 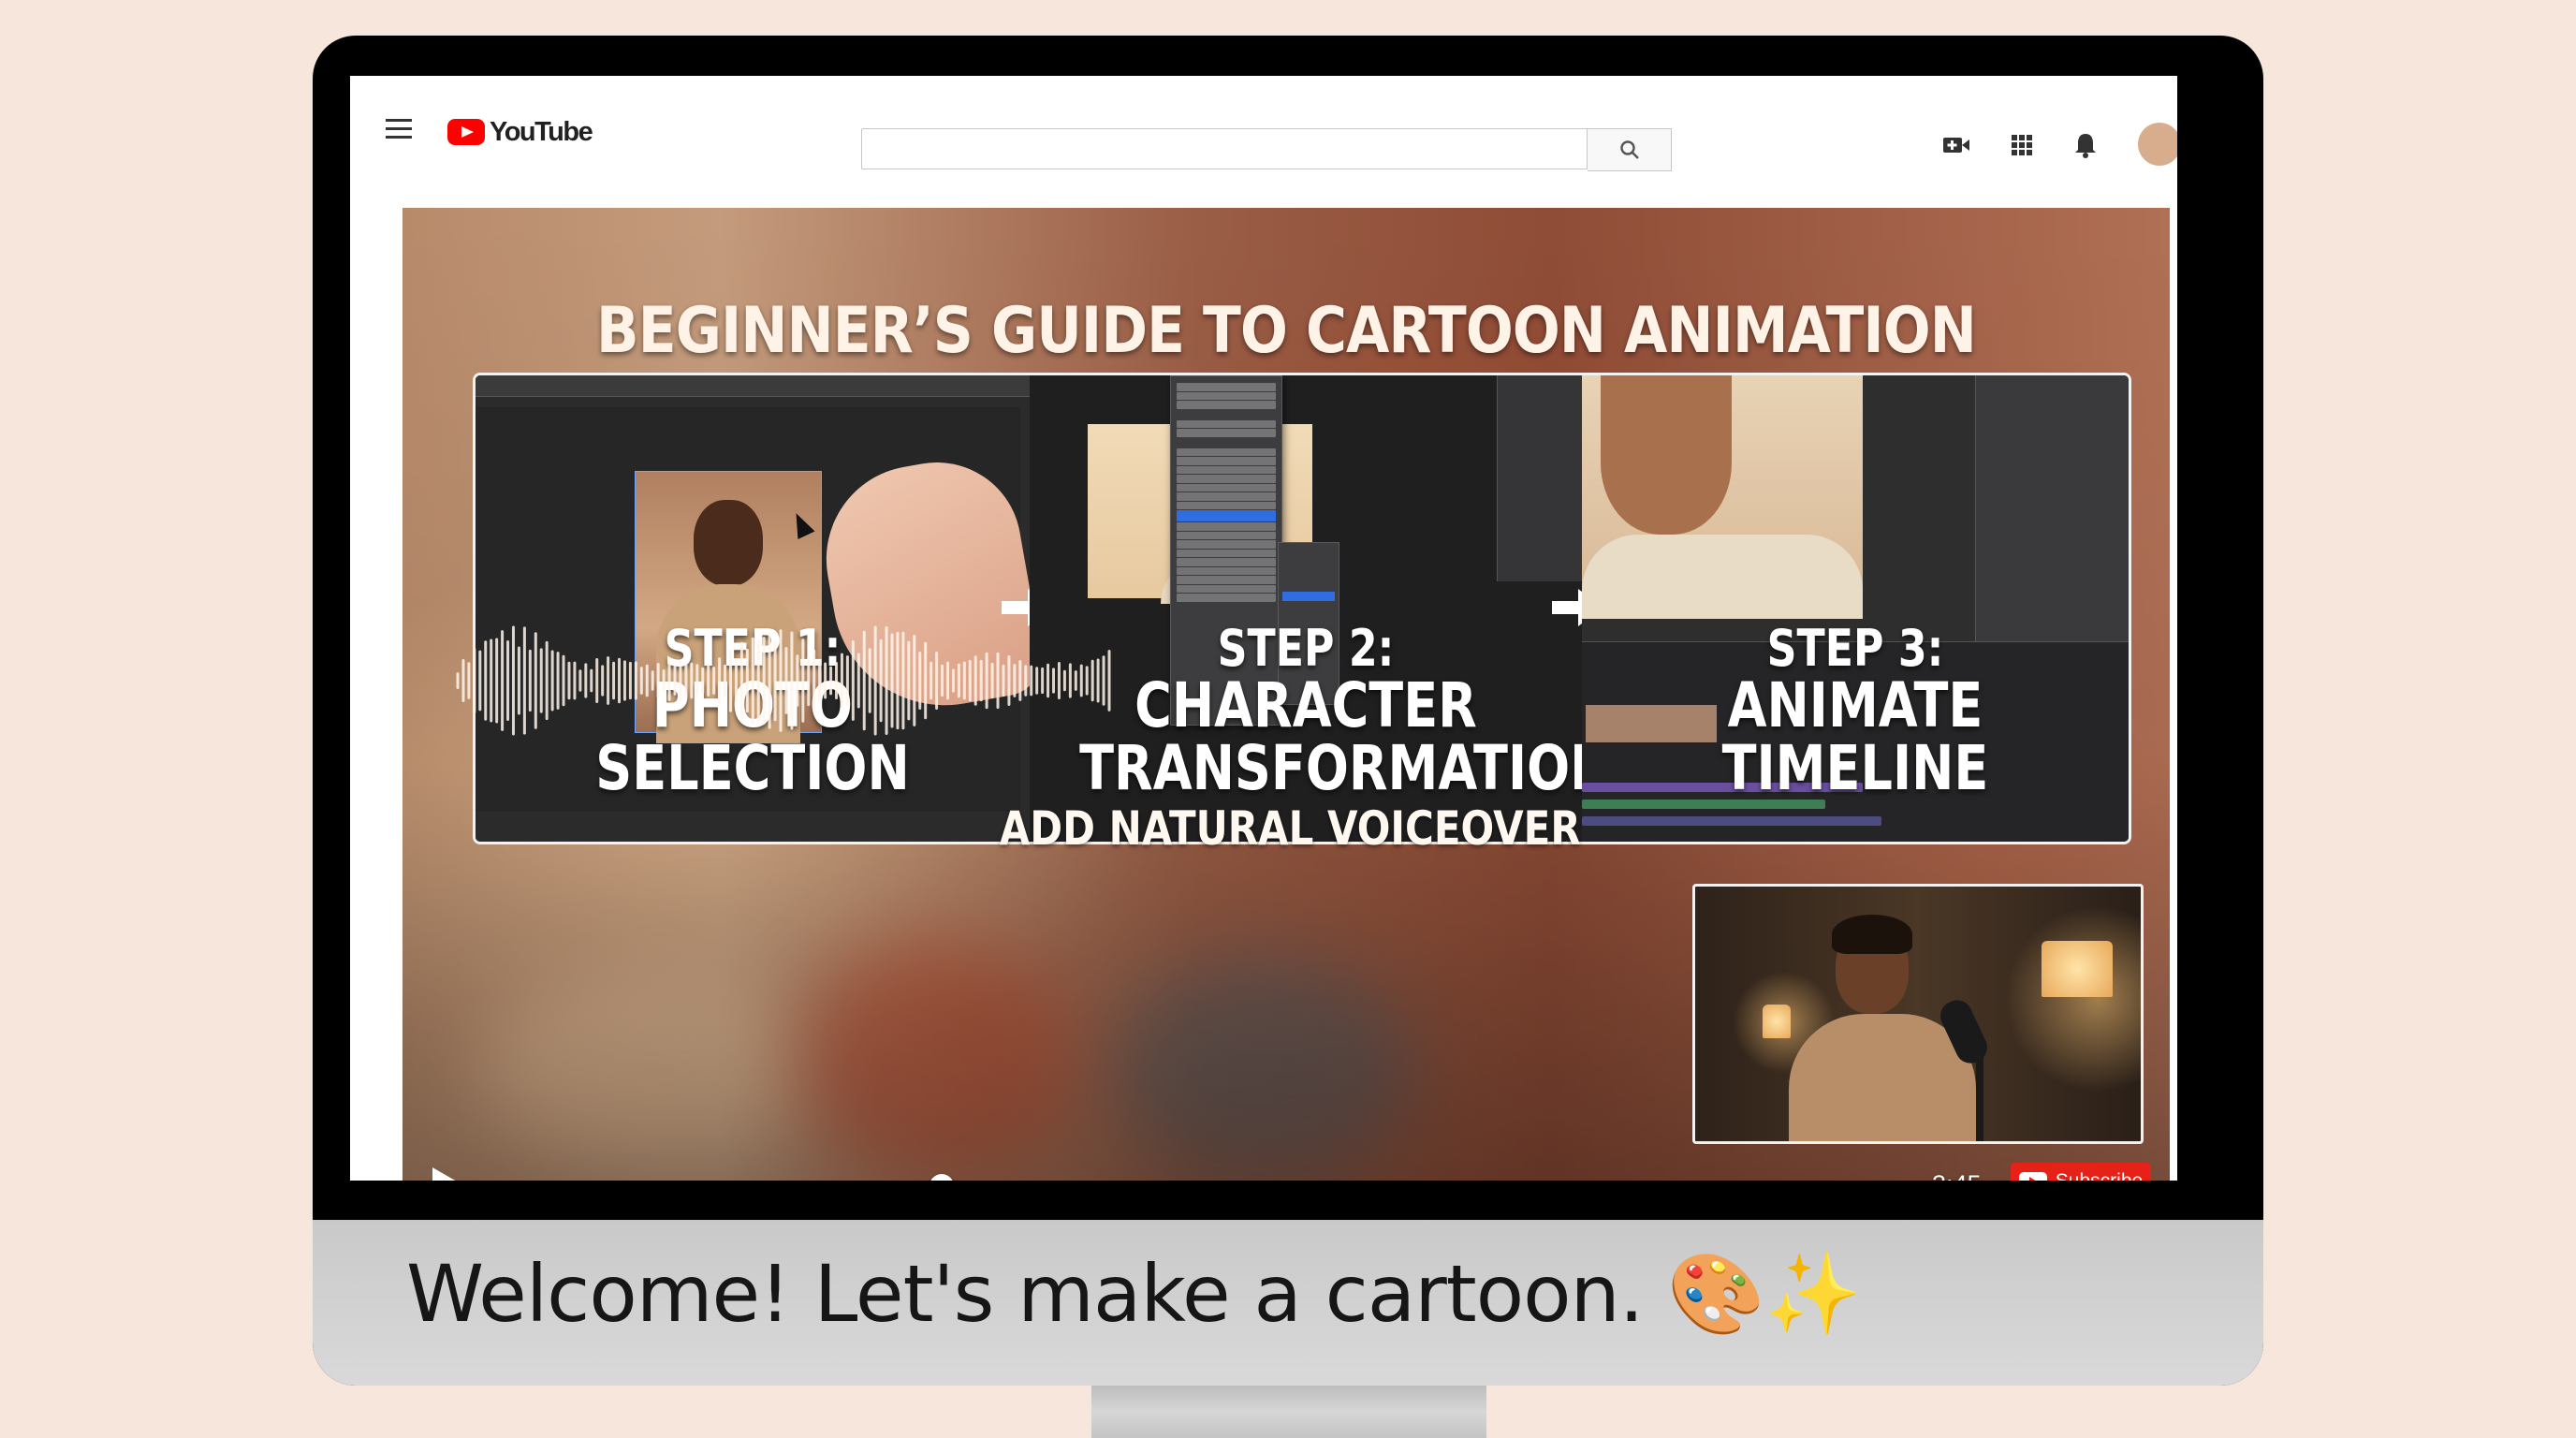 I want to click on desk-lamp, so click(x=1777, y=1022).